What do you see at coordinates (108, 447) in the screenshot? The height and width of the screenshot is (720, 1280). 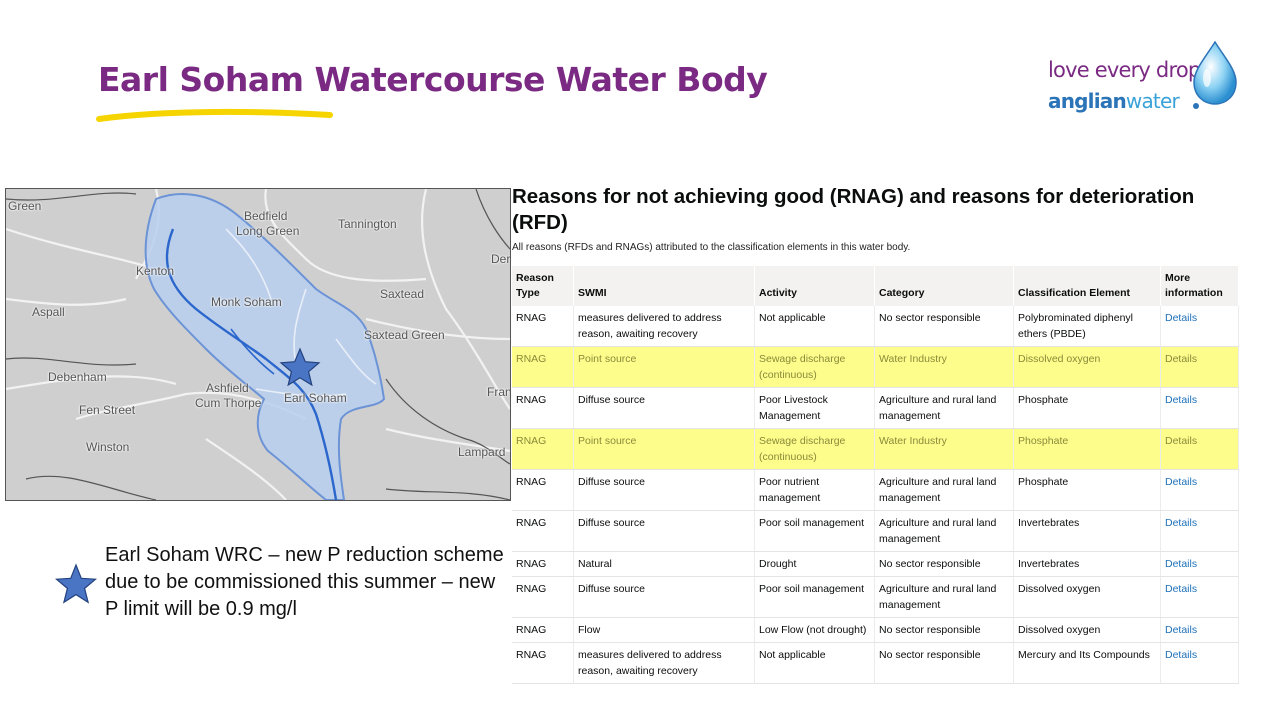 I see `map-label: Winston` at bounding box center [108, 447].